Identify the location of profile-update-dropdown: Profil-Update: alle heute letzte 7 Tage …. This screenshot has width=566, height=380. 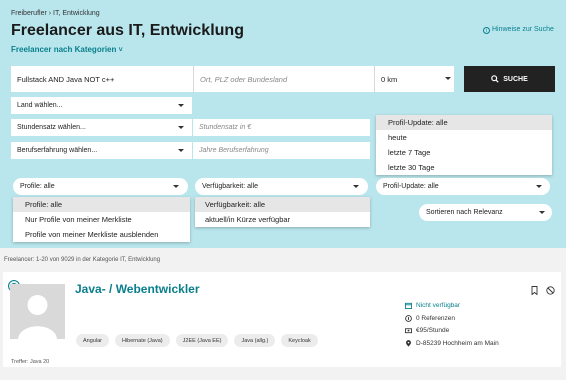
(464, 145).